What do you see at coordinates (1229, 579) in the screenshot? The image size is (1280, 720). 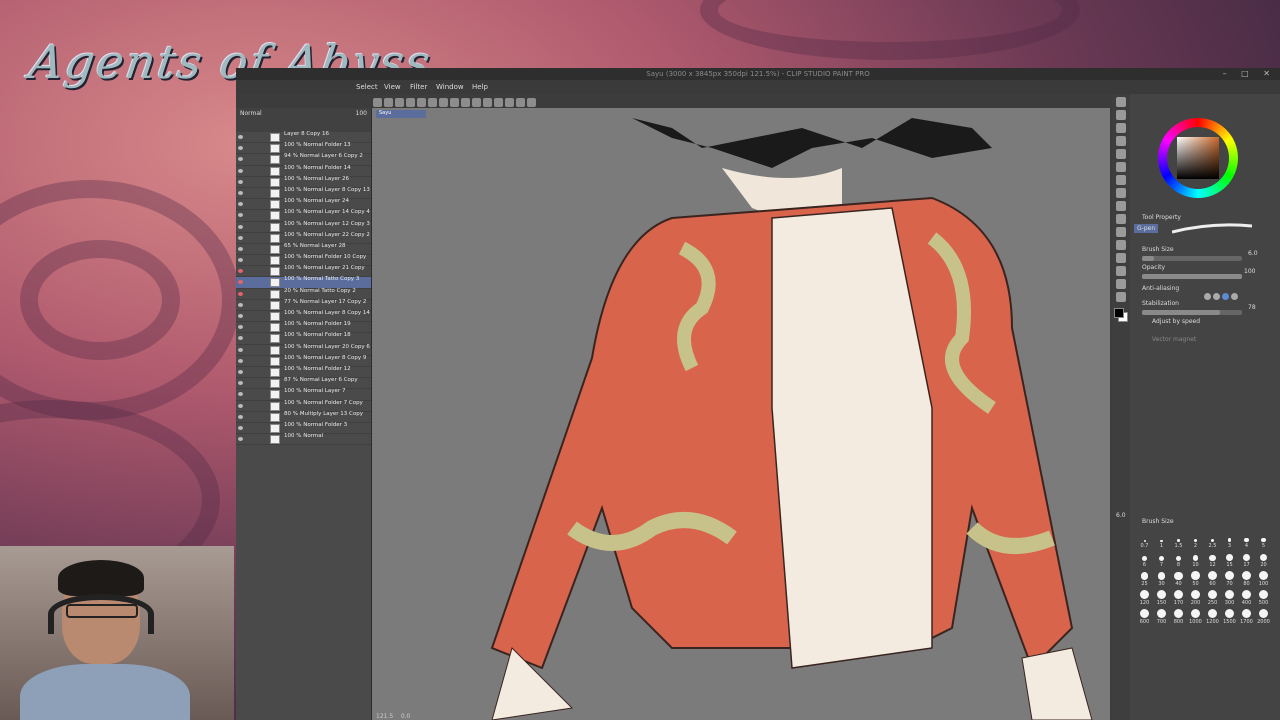 I see `brush-size-swatch: 70` at bounding box center [1229, 579].